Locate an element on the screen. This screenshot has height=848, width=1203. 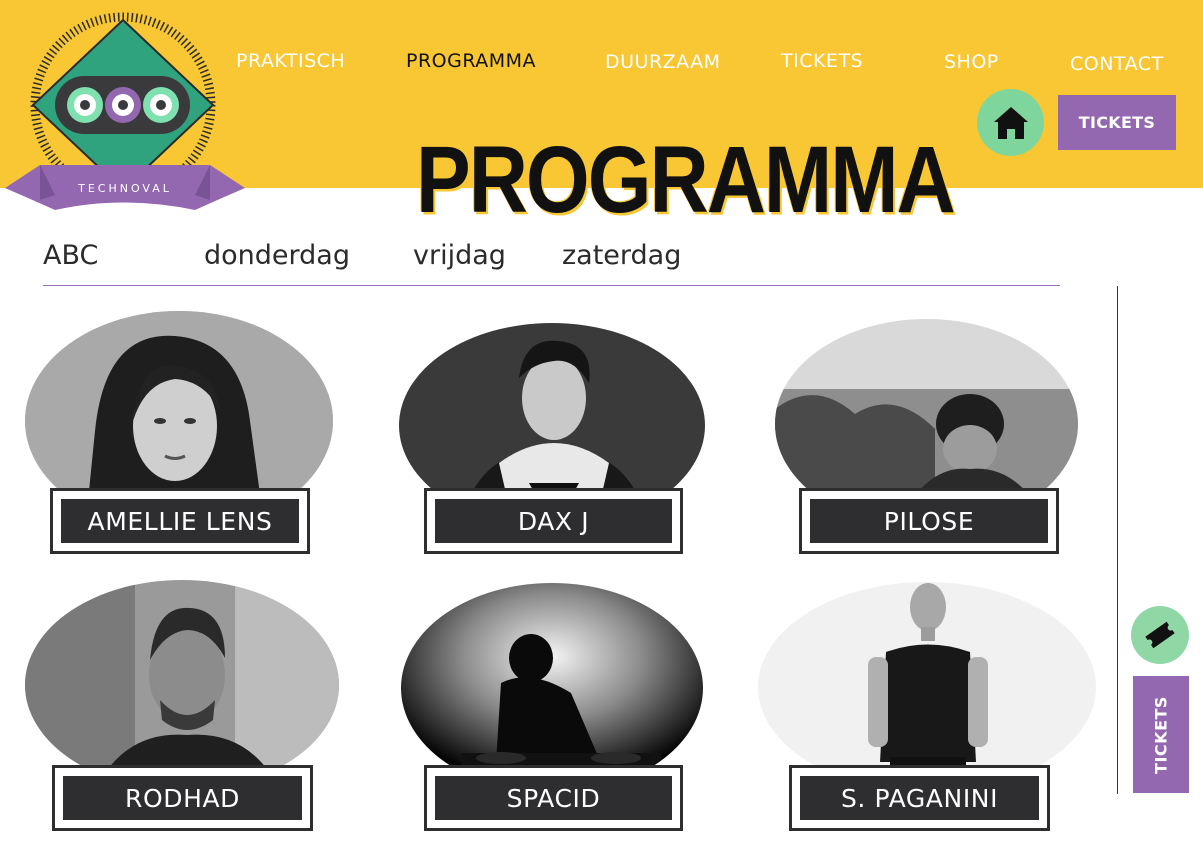
artist-card-dax-j: DAX J is located at coordinates (552, 439).